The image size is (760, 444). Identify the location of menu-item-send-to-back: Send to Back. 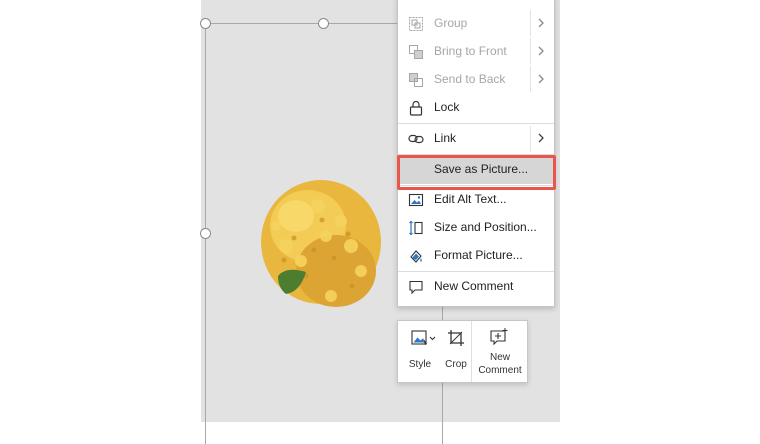
(476, 80).